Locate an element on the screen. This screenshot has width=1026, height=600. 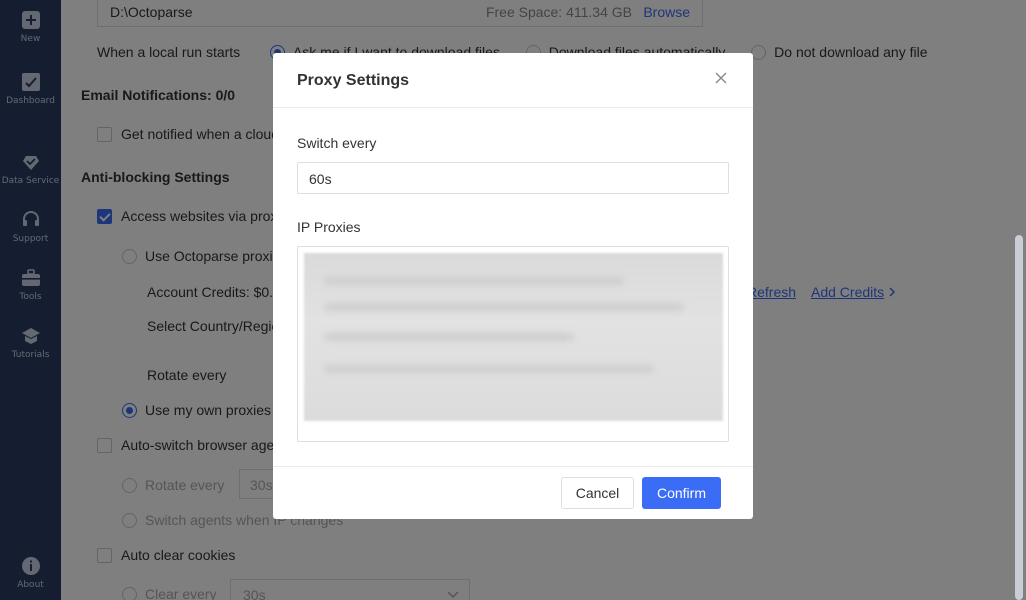
dialog-header-divider is located at coordinates (513, 107).